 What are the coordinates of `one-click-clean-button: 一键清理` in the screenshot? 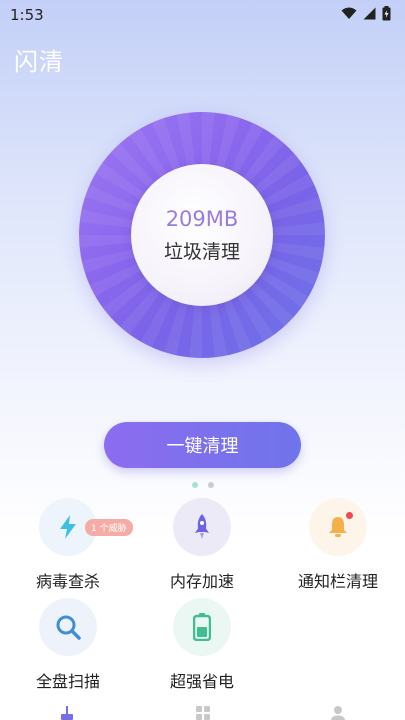 It's located at (202, 445).